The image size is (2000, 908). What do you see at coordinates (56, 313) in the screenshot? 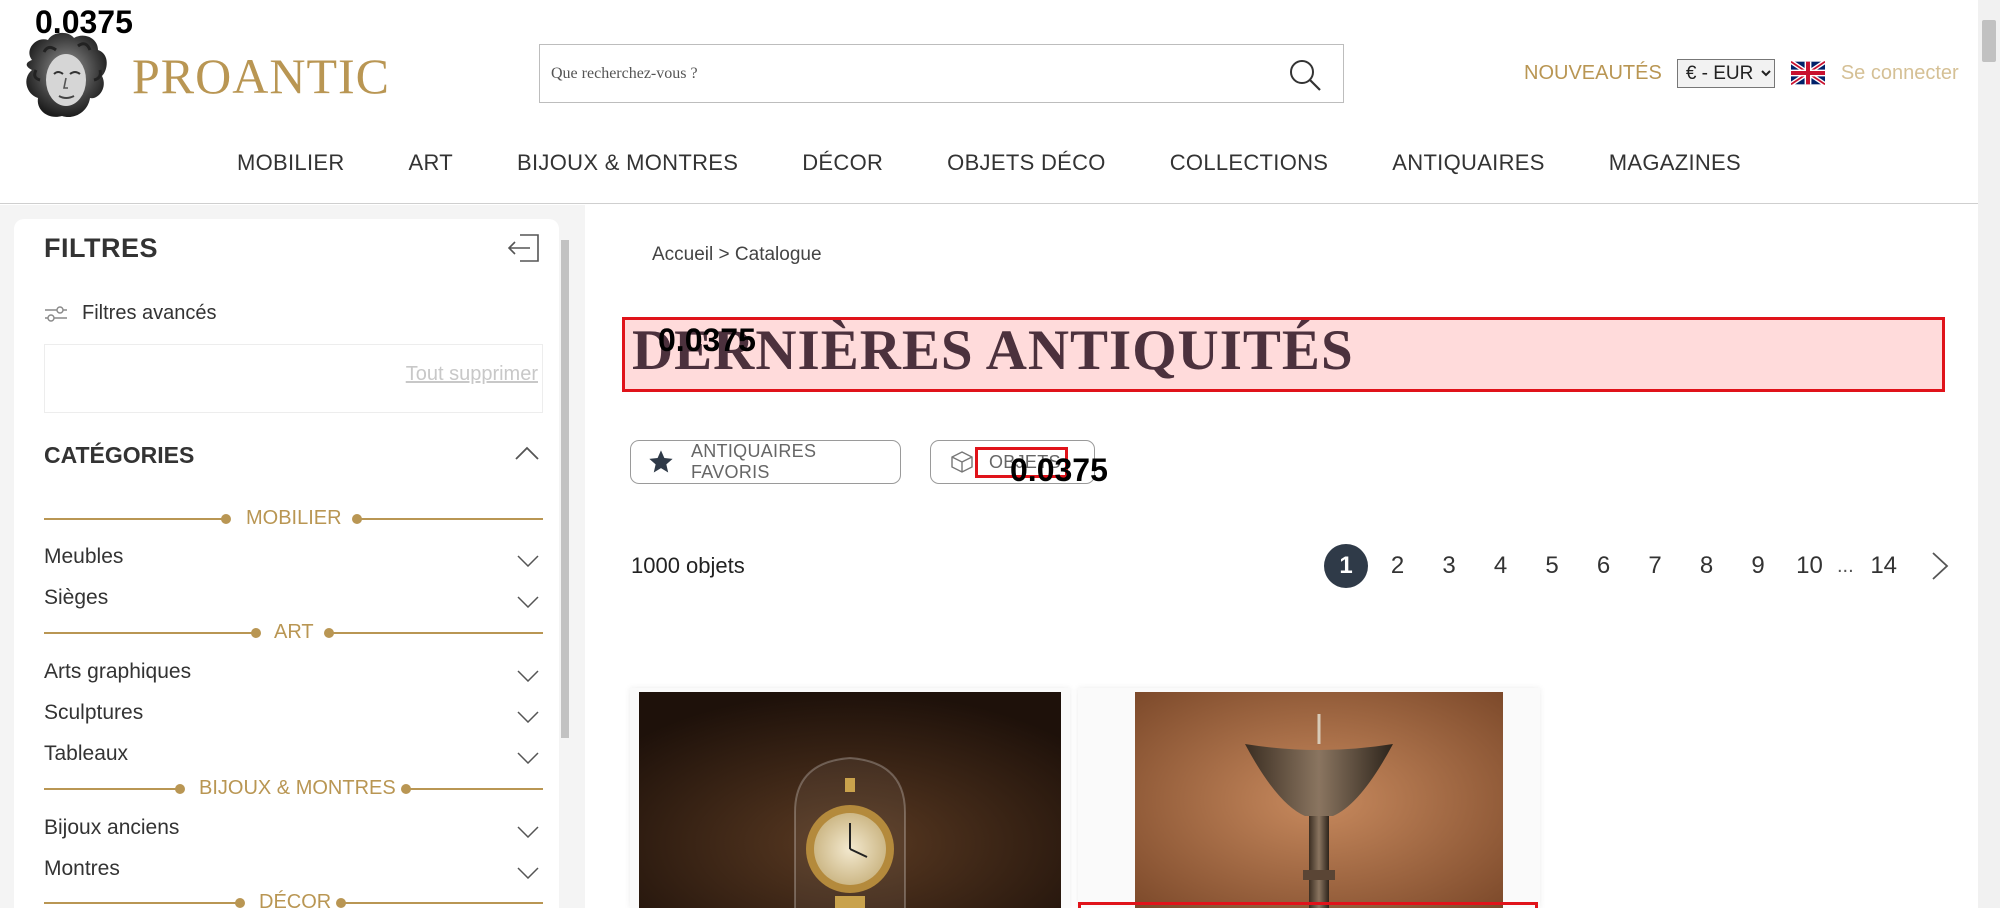
I see `sliders-icon` at bounding box center [56, 313].